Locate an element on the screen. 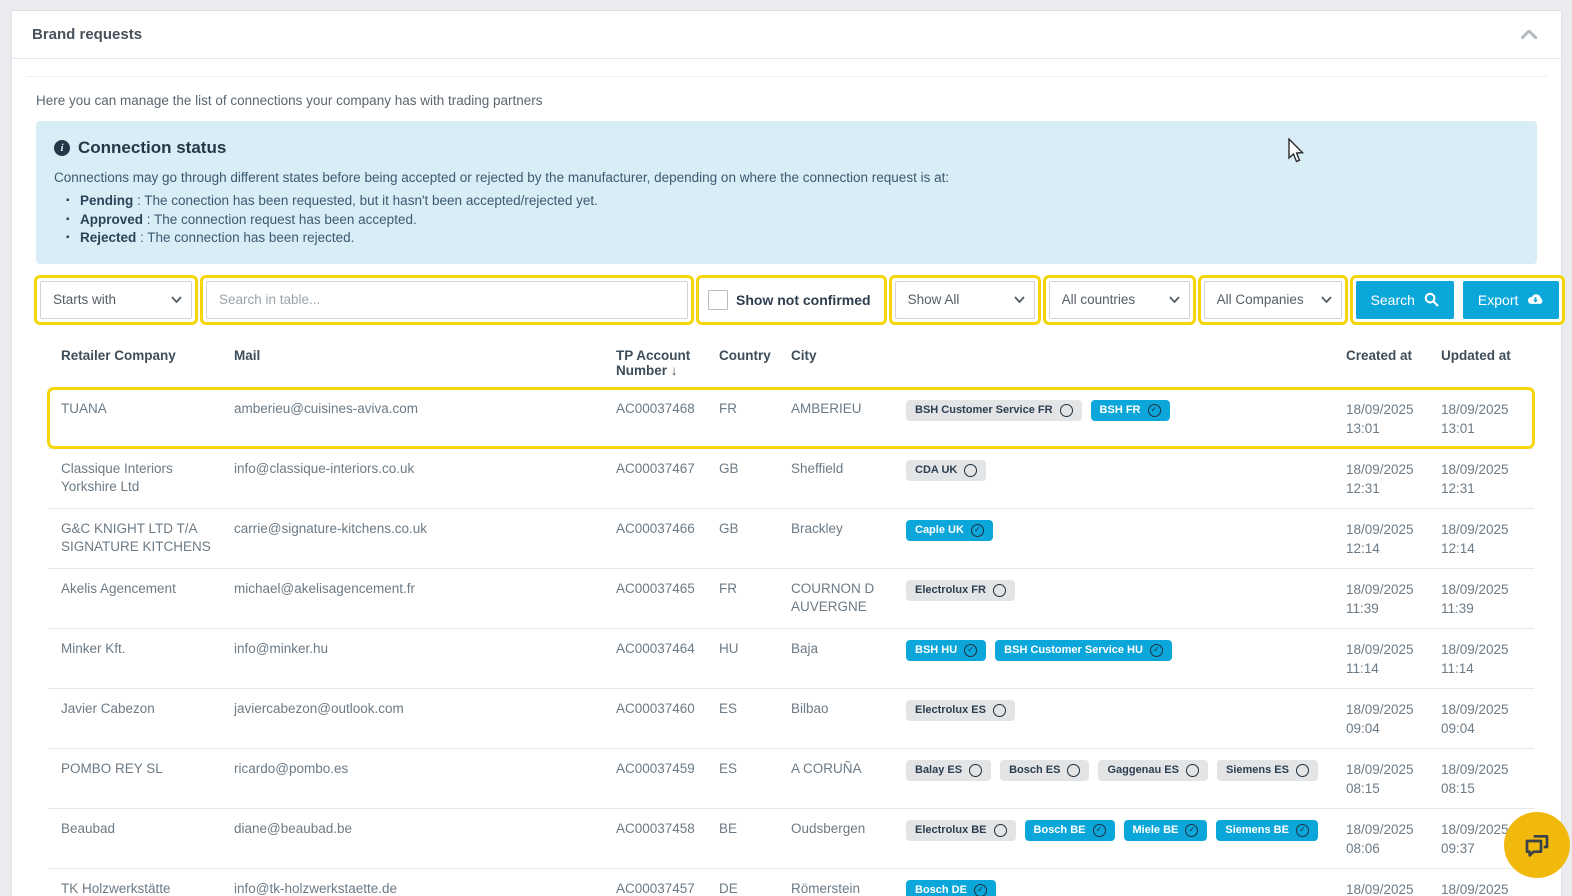 Image resolution: width=1572 pixels, height=896 pixels. cell-retailer-company: TK Holzwerkstätte is located at coordinates (134, 881).